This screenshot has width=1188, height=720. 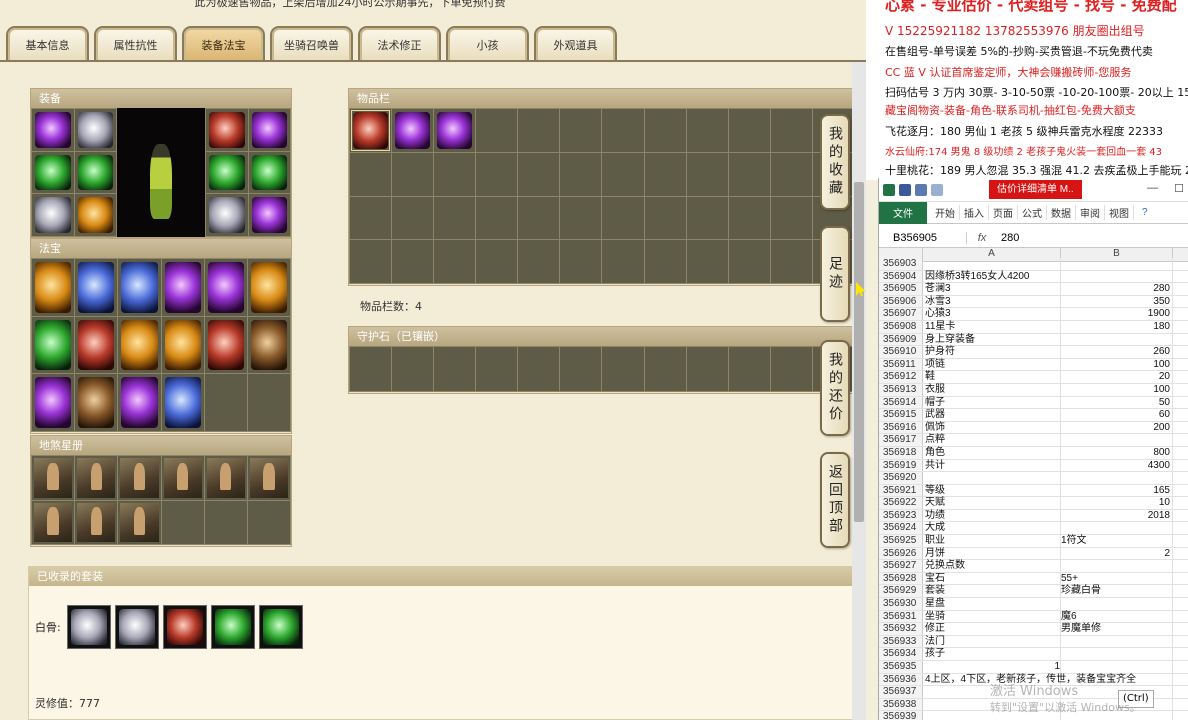 What do you see at coordinates (901, 528) in the screenshot?
I see `row-number: 356924` at bounding box center [901, 528].